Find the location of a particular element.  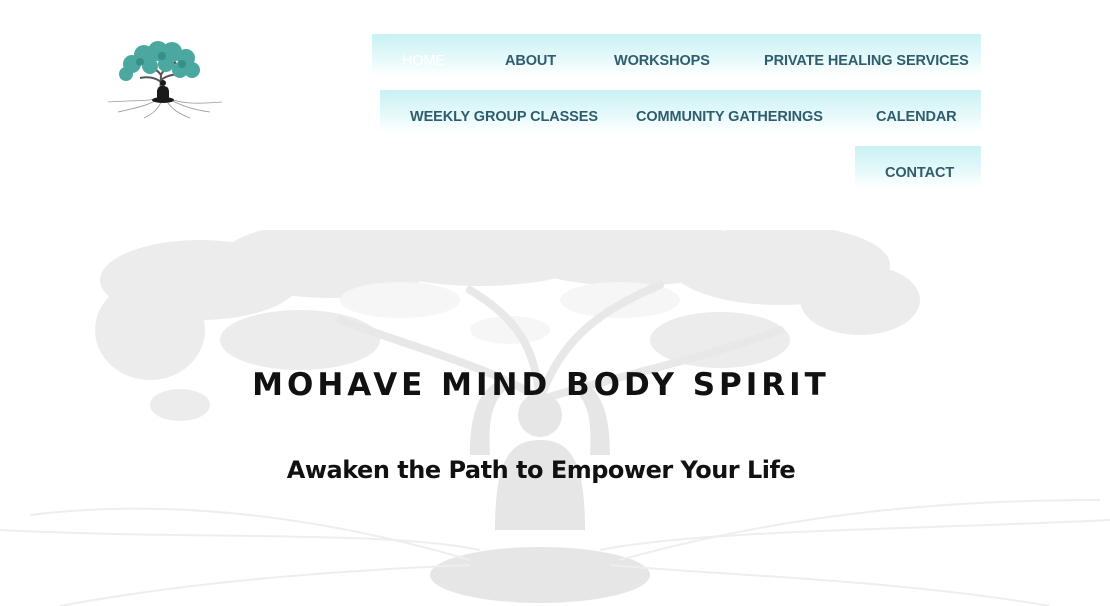

nav-about: ABOUT is located at coordinates (530, 55).